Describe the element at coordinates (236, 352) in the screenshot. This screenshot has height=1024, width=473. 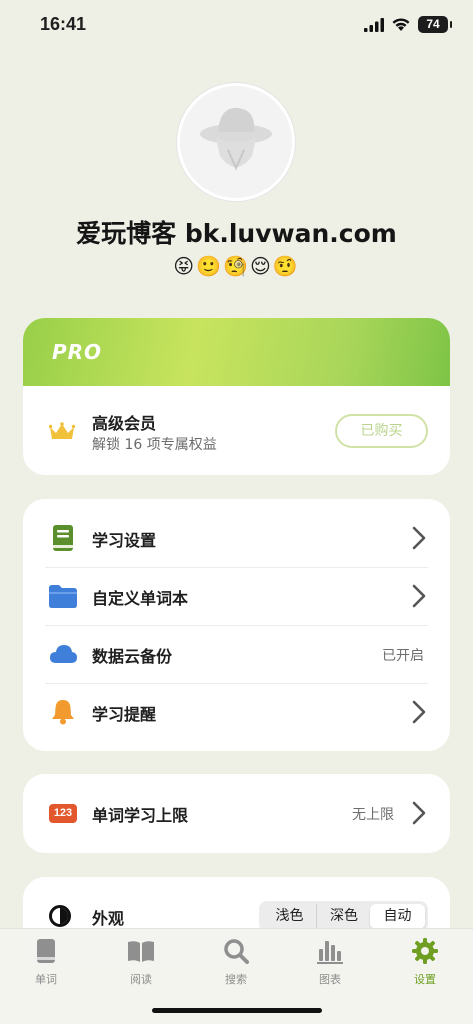
I see `pro-banner: PRO` at that location.